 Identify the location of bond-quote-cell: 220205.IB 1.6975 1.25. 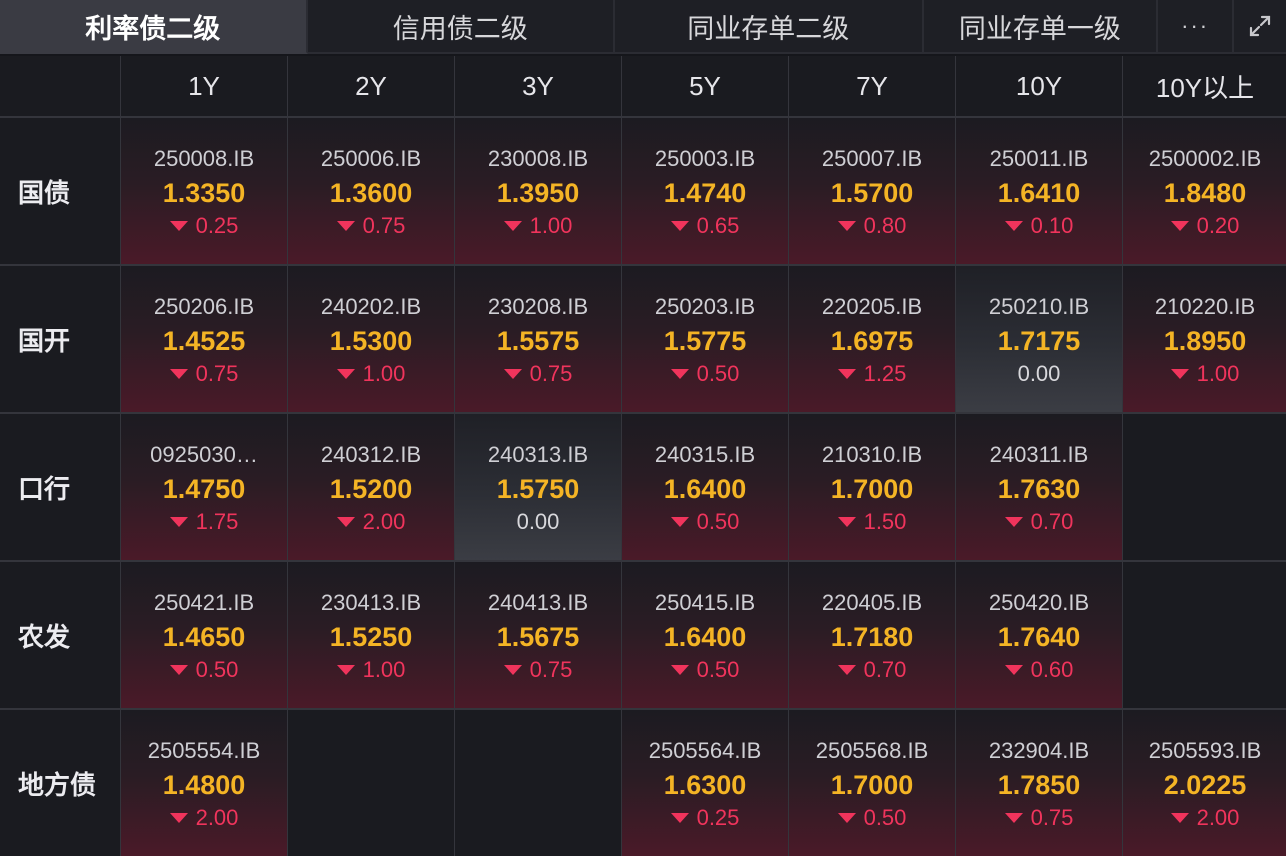
(872, 339).